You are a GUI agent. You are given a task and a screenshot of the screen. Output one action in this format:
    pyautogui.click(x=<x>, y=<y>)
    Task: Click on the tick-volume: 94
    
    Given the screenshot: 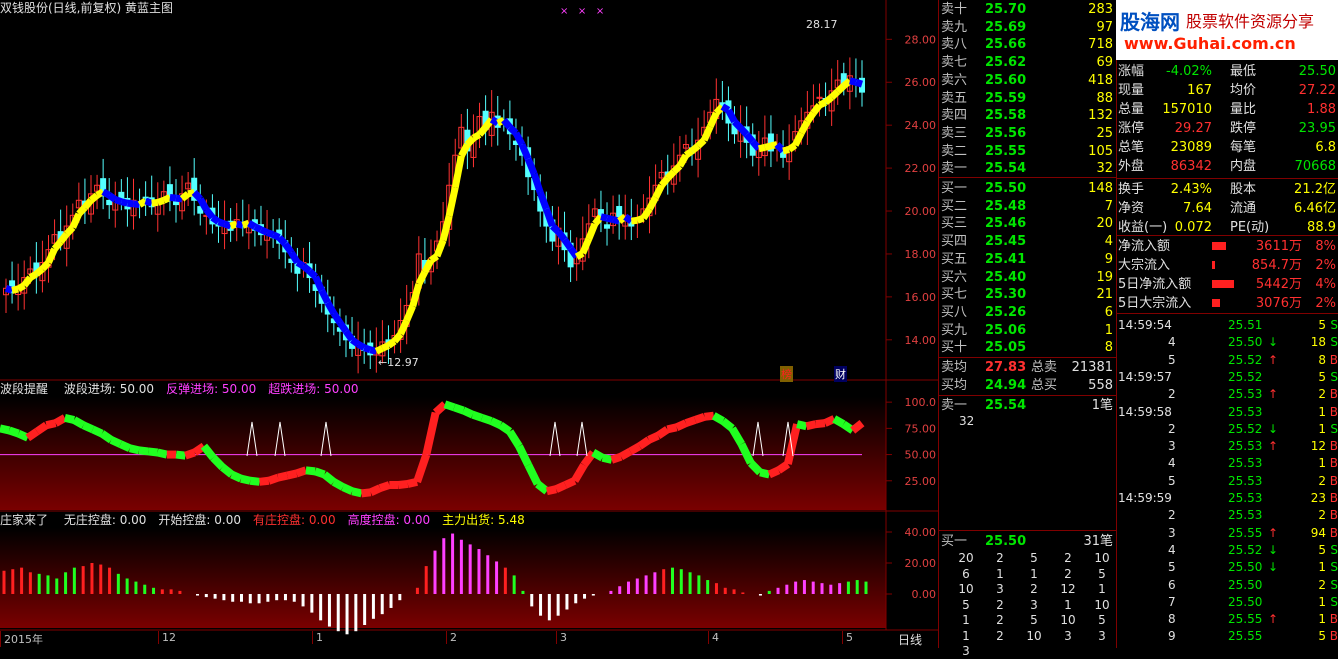 What is the action you would take?
    pyautogui.click(x=1318, y=532)
    